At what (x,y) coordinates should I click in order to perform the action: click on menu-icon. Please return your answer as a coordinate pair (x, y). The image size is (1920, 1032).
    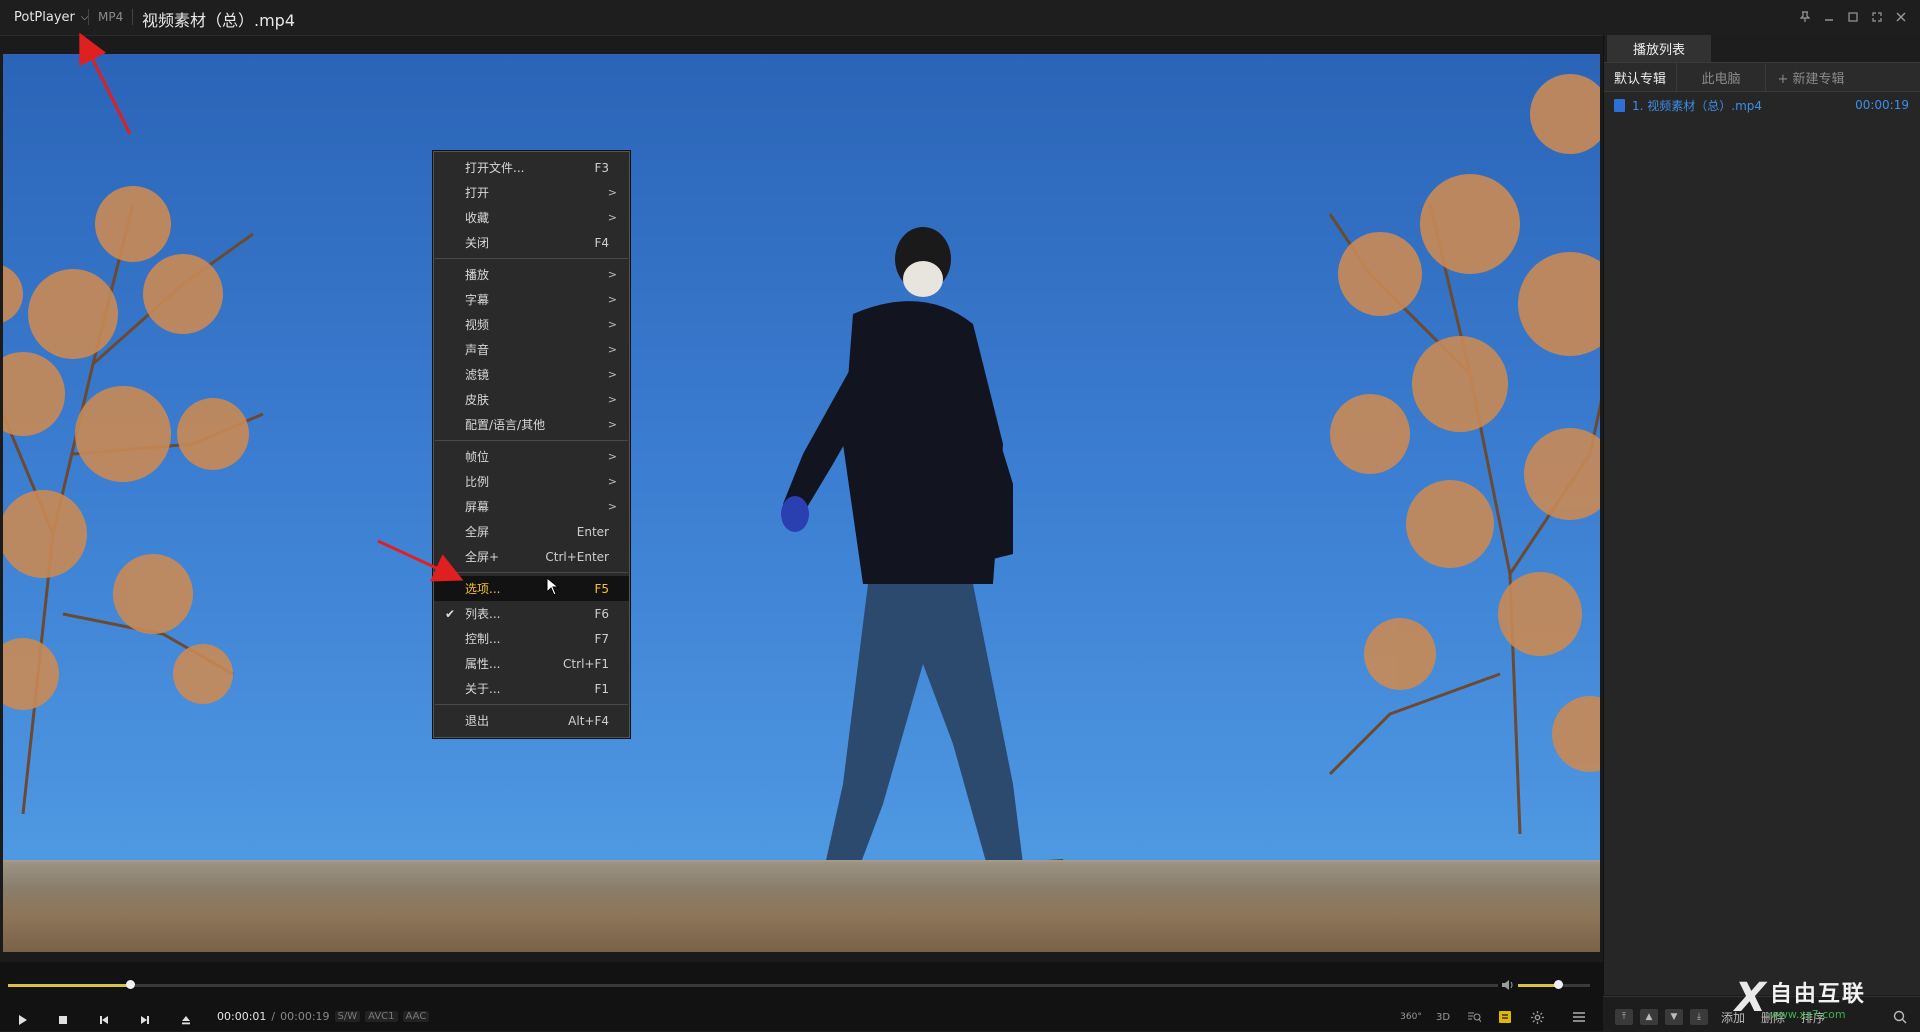
    Looking at the image, I should click on (1579, 1017).